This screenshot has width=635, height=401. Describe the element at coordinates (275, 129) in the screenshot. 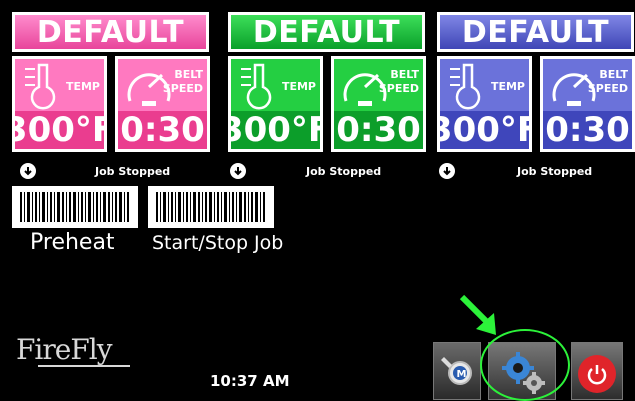

I see `lane-2-temp-value: 300°F` at that location.